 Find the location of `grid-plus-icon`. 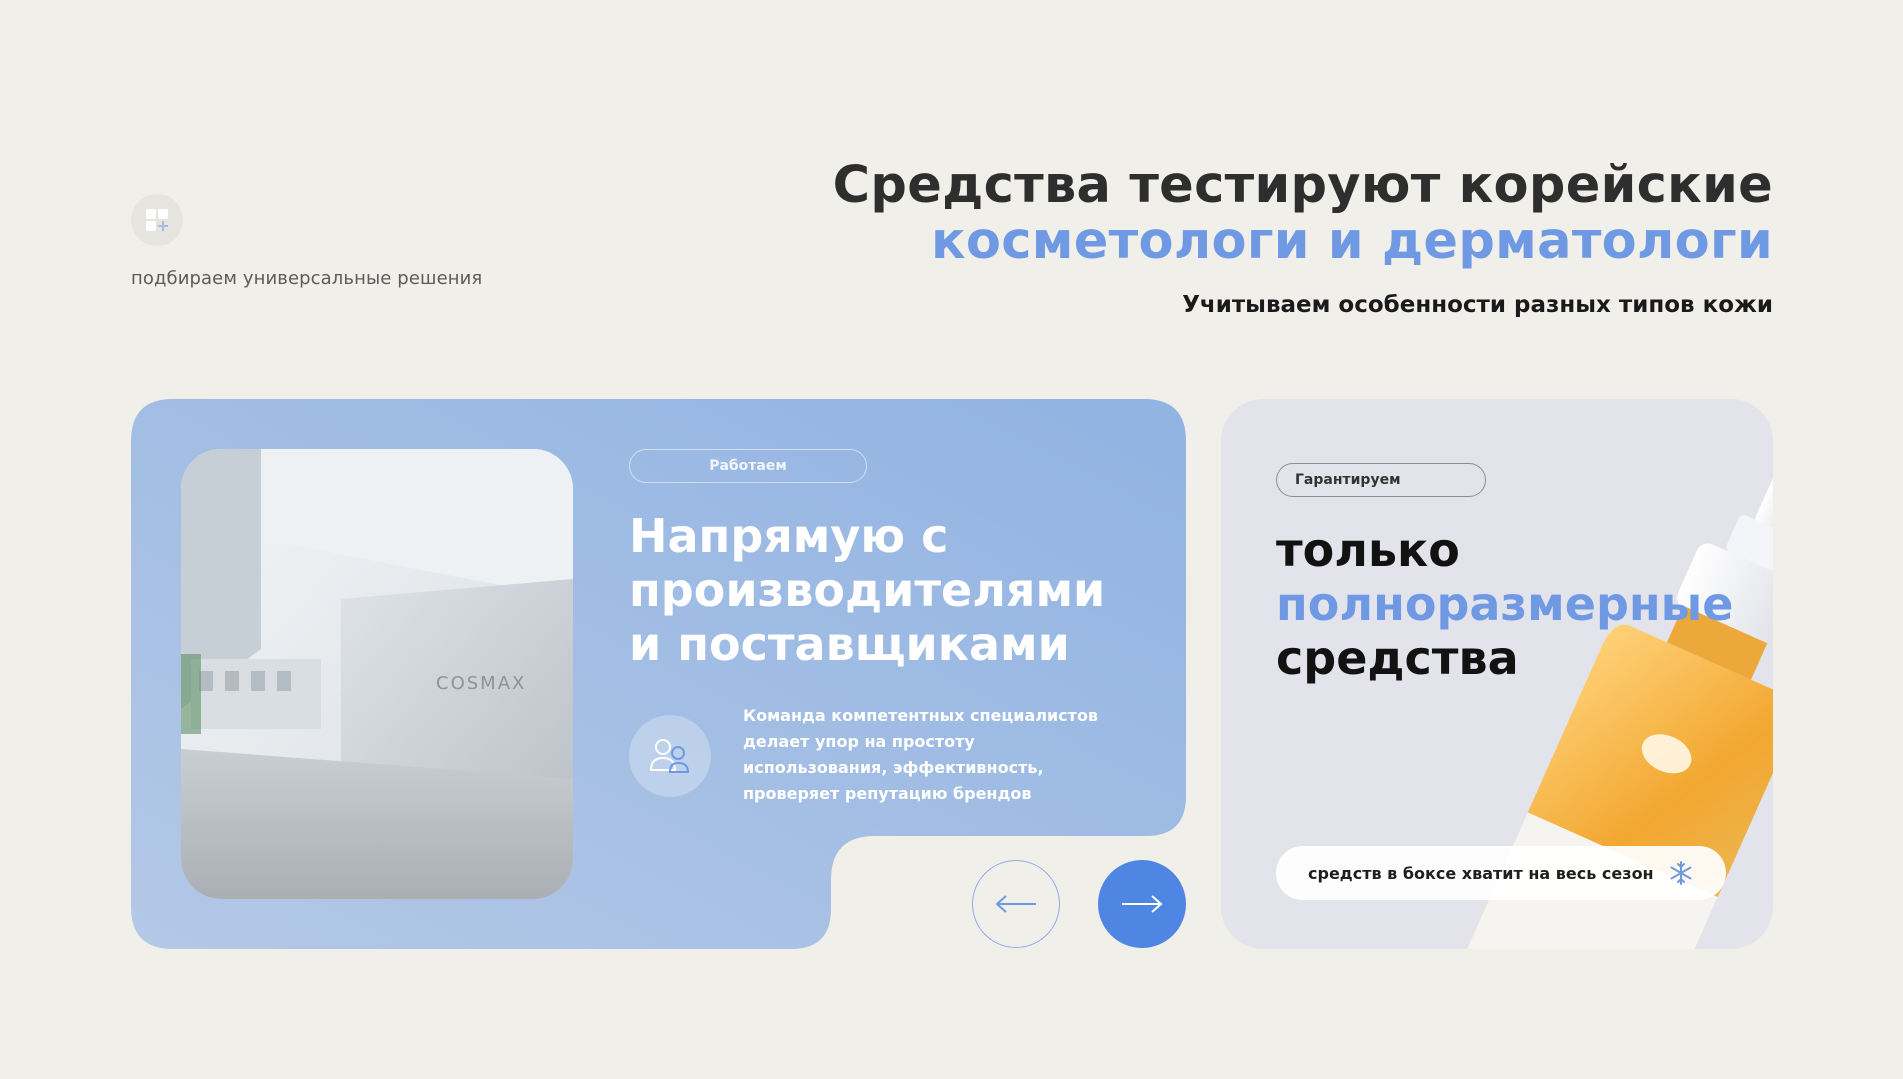

grid-plus-icon is located at coordinates (157, 220).